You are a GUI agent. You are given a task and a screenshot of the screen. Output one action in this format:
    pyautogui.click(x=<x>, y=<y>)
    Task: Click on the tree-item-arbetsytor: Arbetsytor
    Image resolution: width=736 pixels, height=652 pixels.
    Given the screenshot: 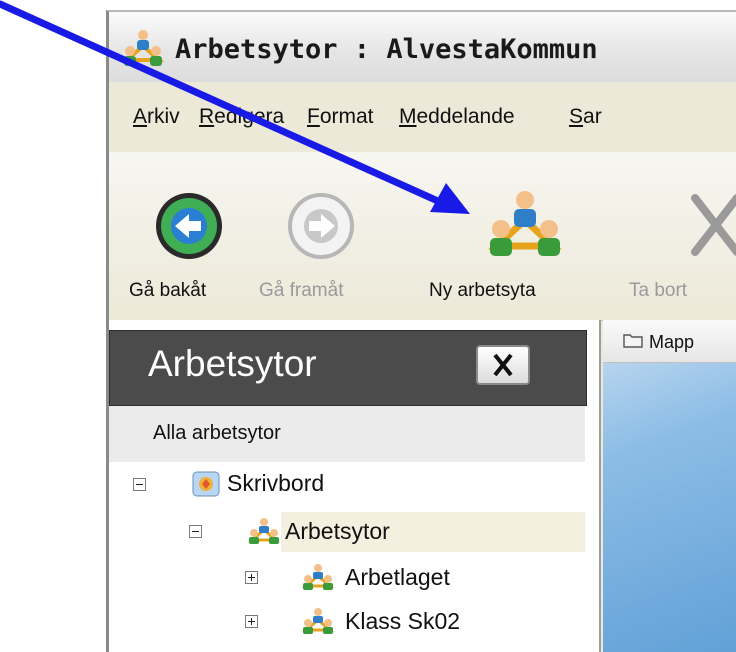 What is the action you would take?
    pyautogui.click(x=347, y=532)
    